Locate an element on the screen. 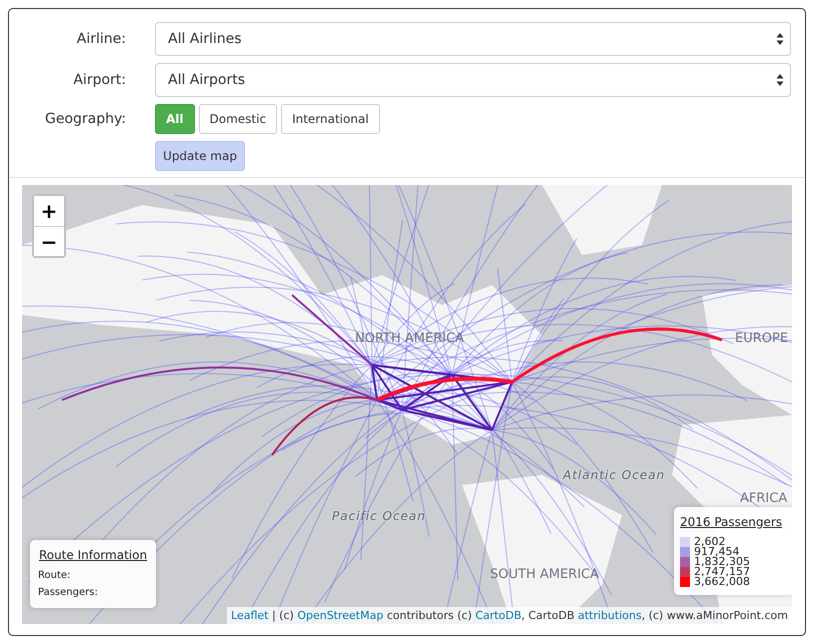 The image size is (816, 644). field-label: Geography: is located at coordinates (85, 119).